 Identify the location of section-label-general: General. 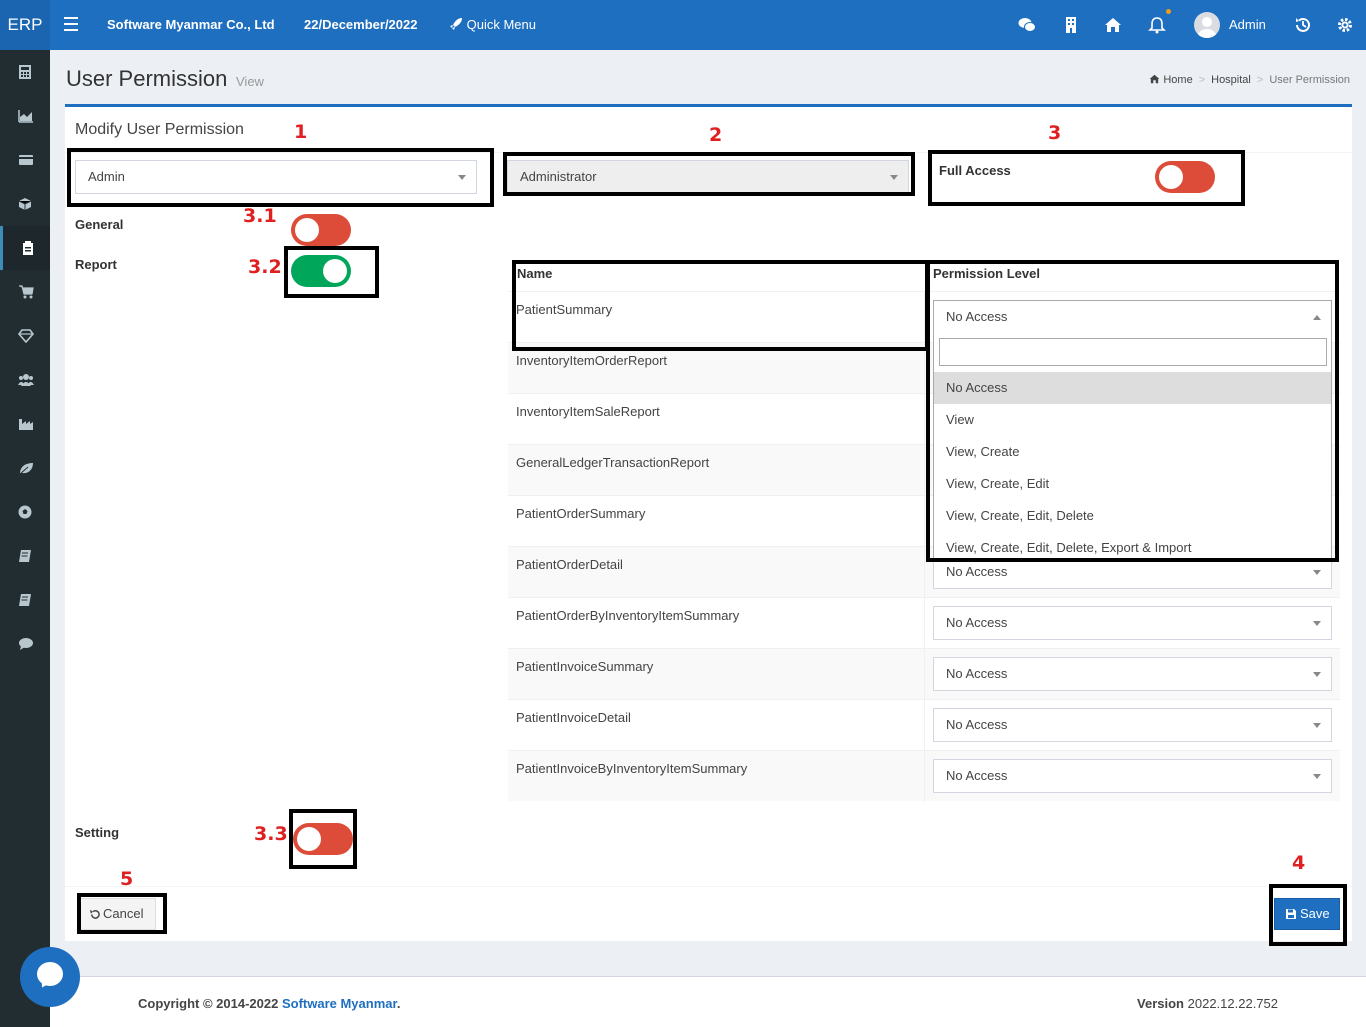
(99, 224).